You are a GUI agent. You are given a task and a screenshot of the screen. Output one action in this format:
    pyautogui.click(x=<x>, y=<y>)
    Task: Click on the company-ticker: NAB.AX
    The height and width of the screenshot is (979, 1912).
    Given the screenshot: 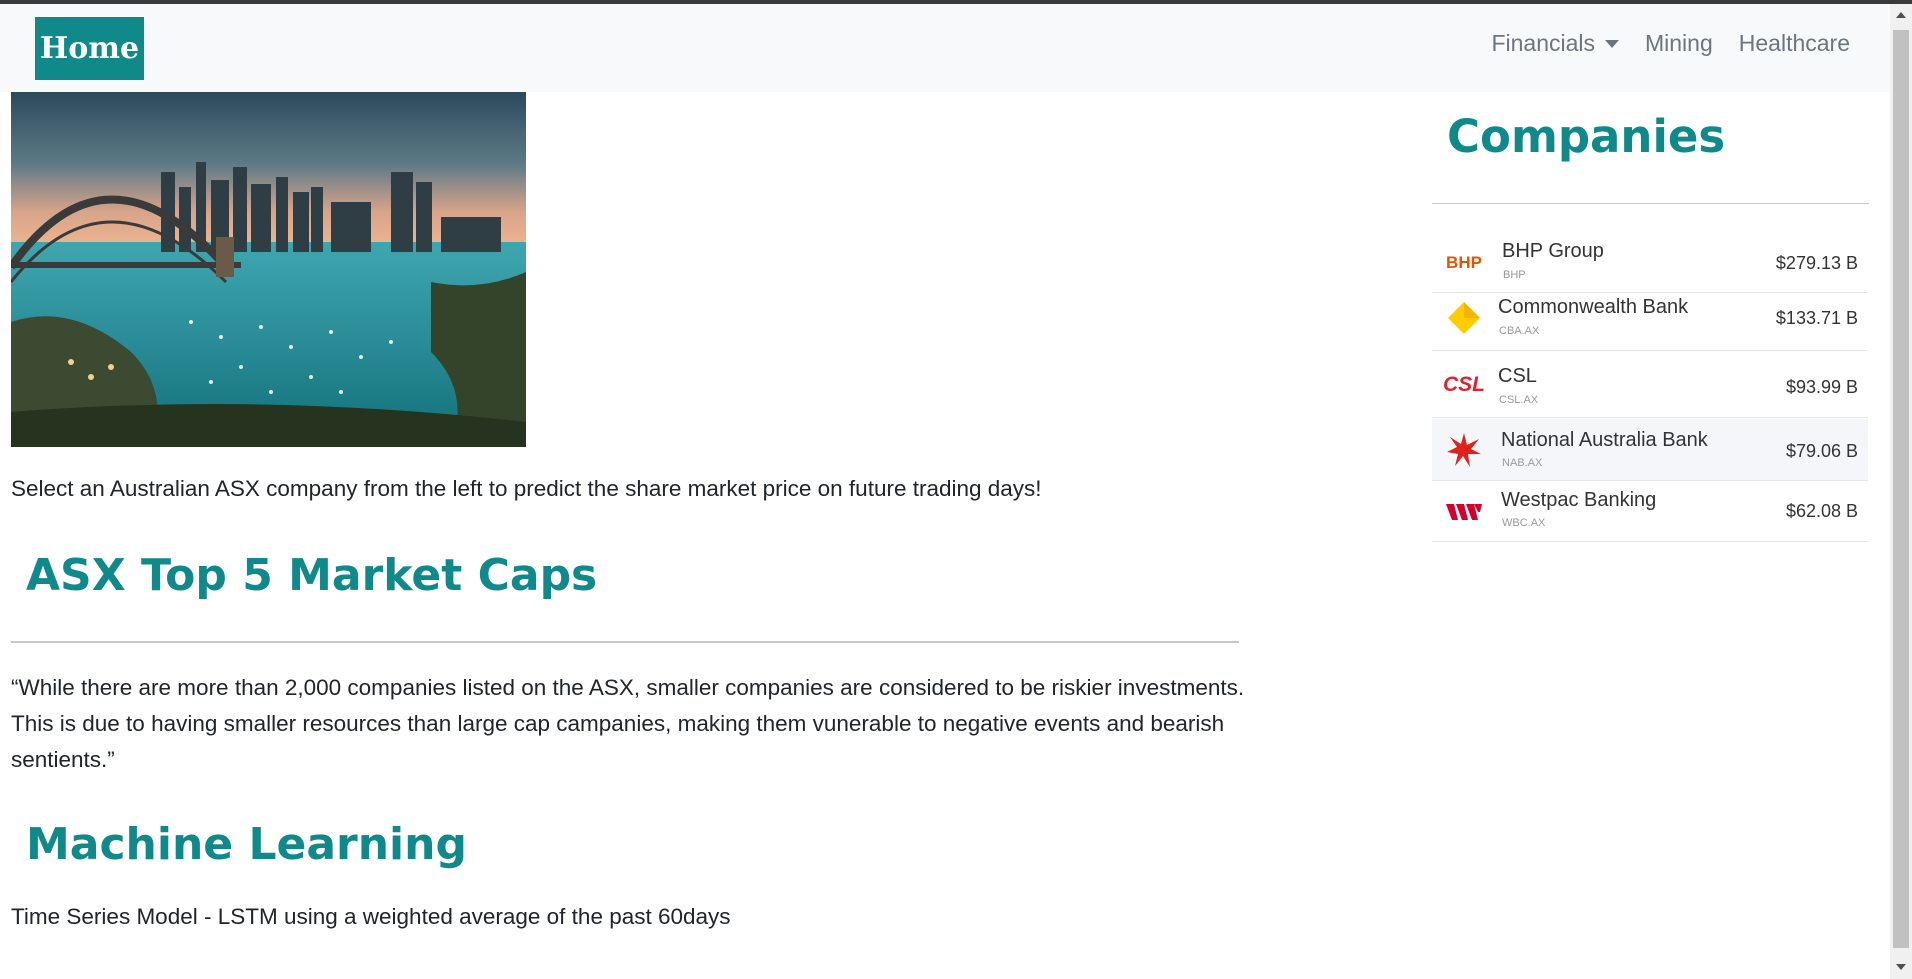 What is the action you would take?
    pyautogui.click(x=1522, y=463)
    